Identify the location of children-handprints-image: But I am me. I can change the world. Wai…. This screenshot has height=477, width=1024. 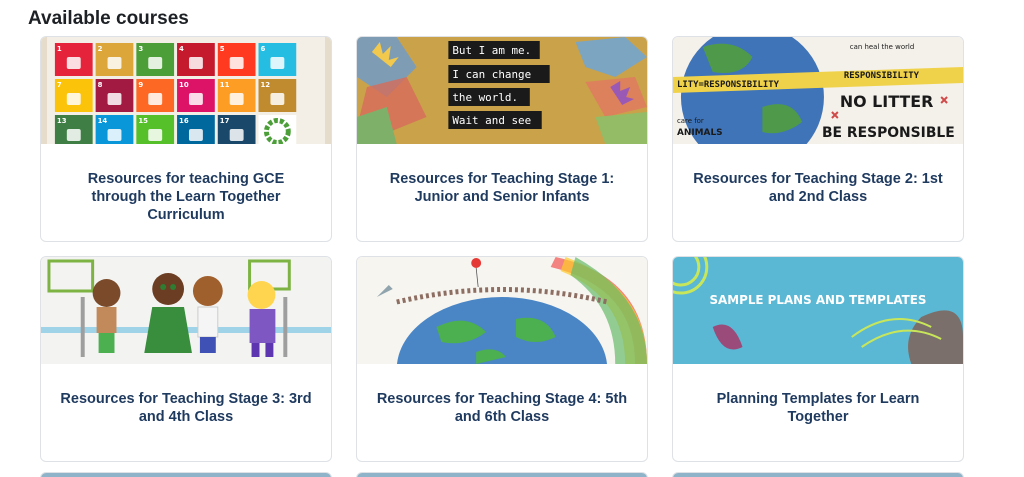
(502, 90).